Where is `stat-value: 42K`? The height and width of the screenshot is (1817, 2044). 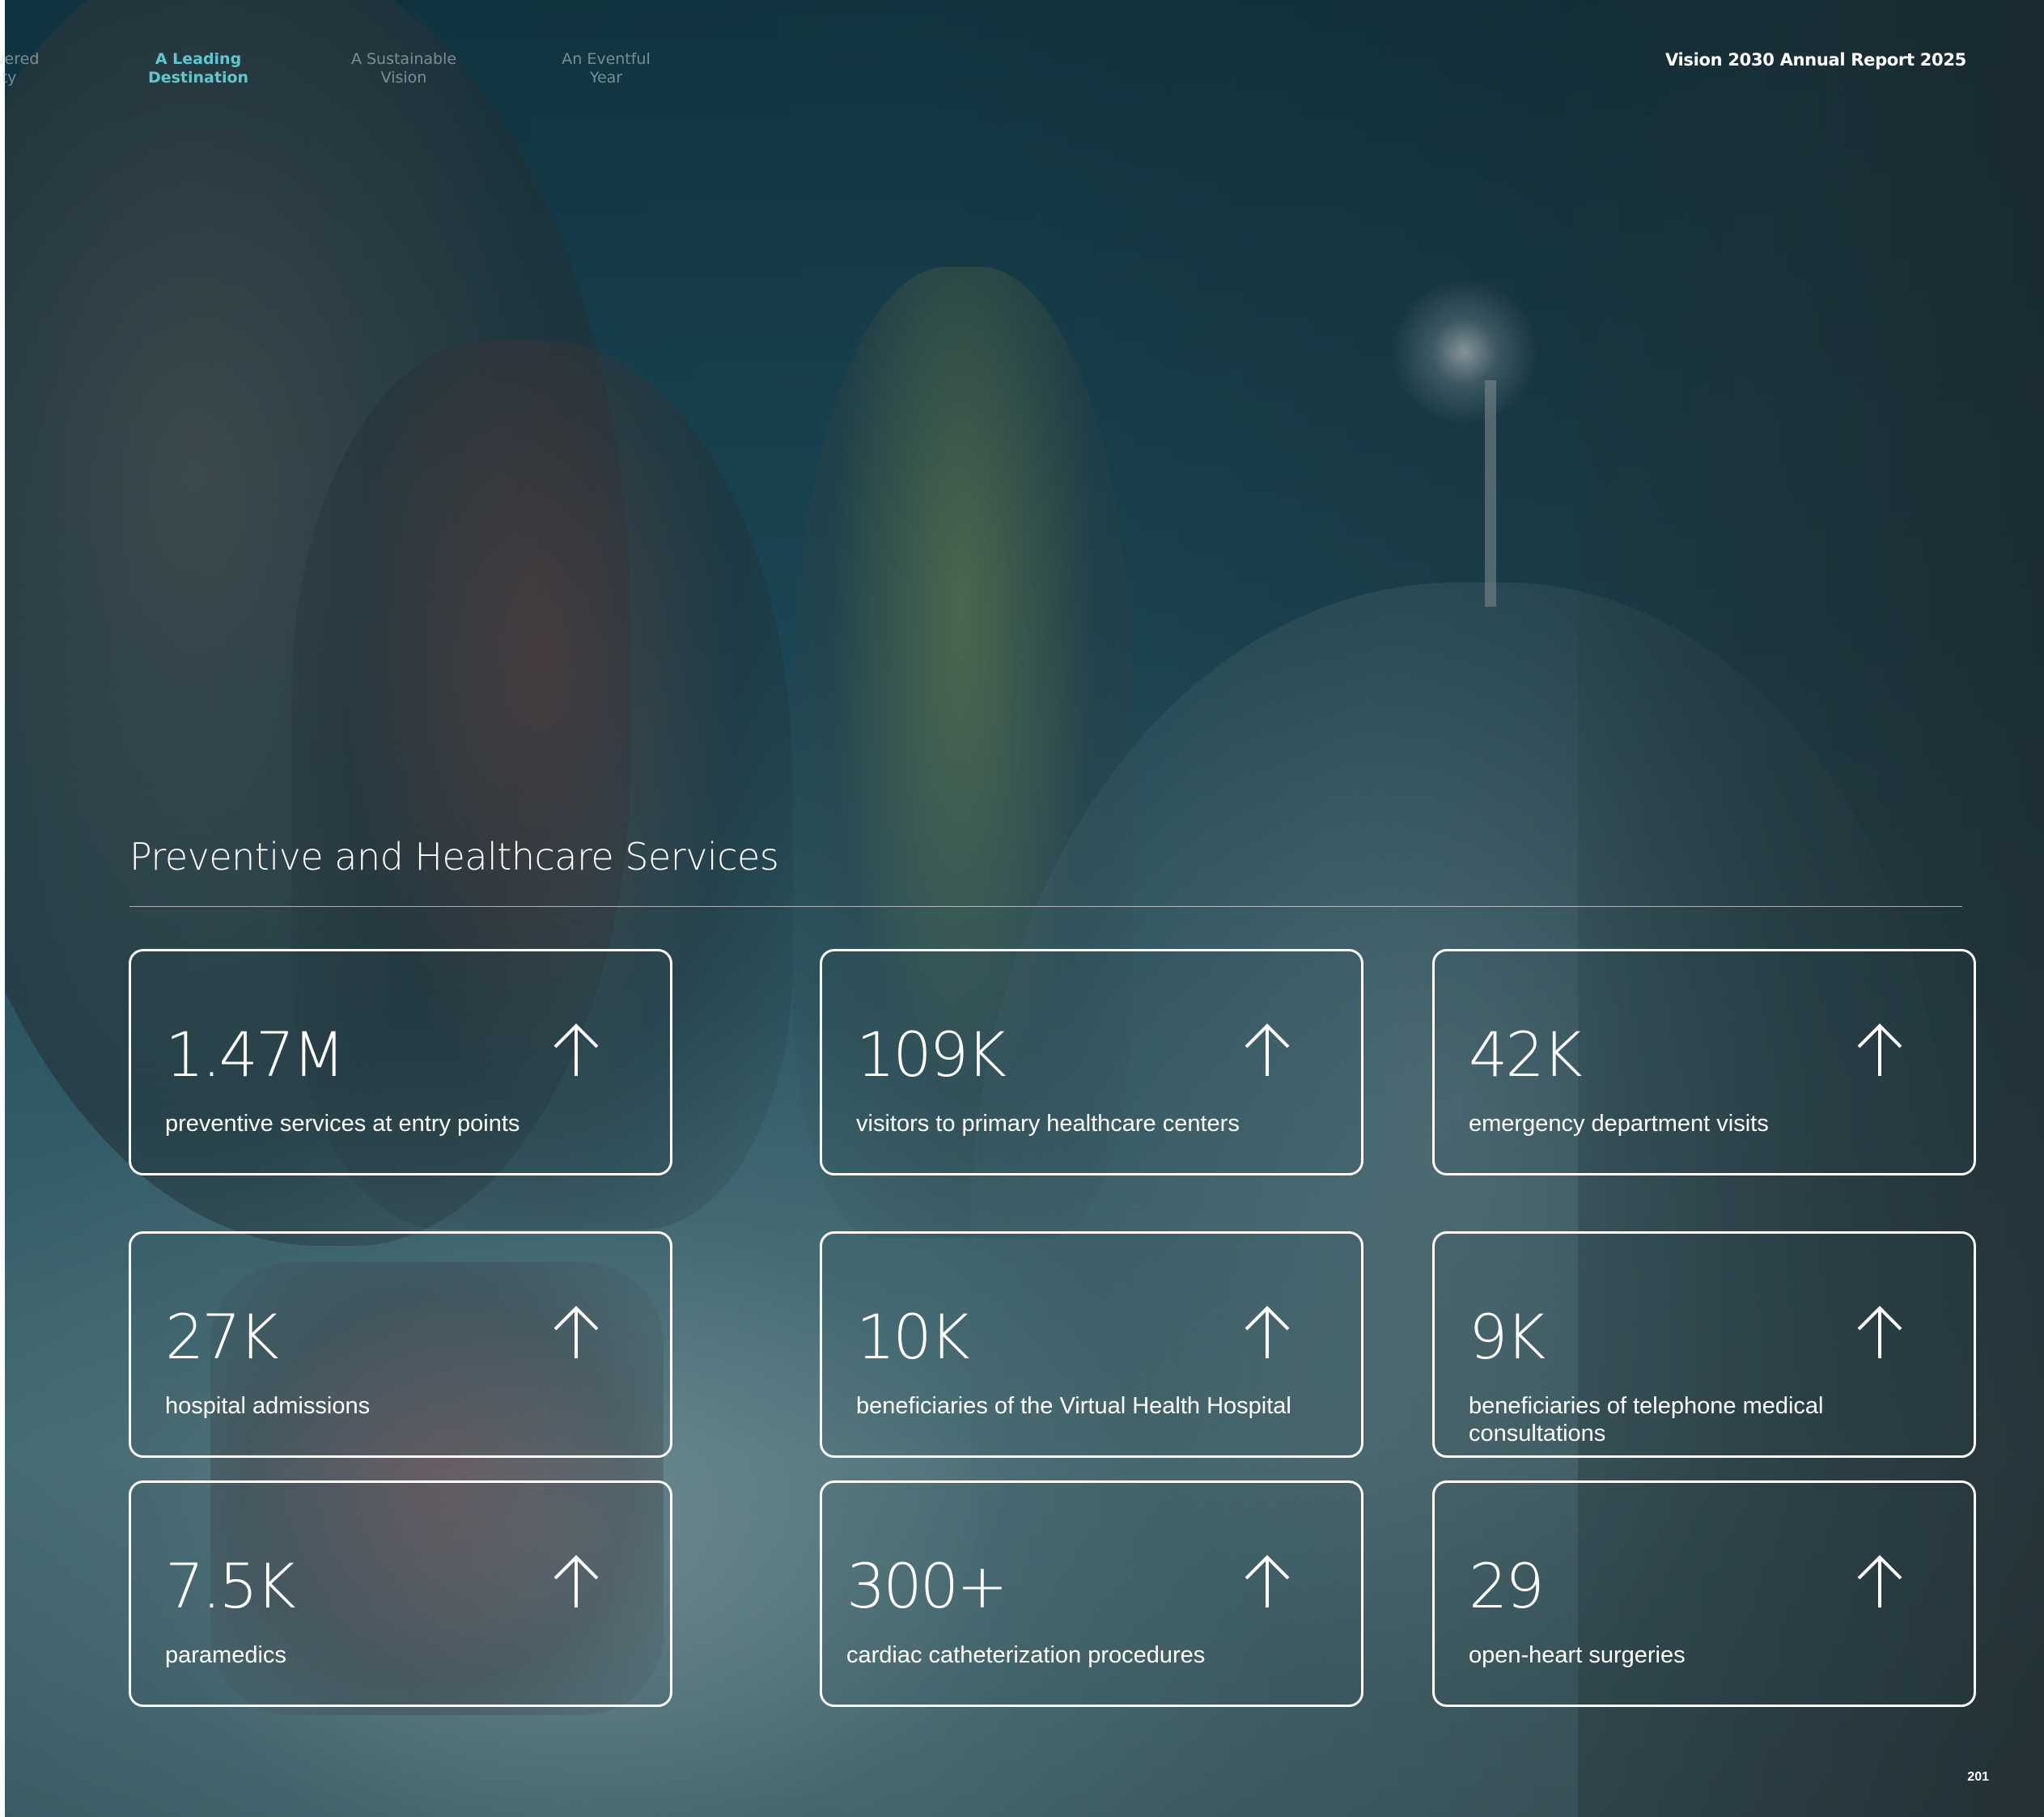
stat-value: 42K is located at coordinates (1526, 1055).